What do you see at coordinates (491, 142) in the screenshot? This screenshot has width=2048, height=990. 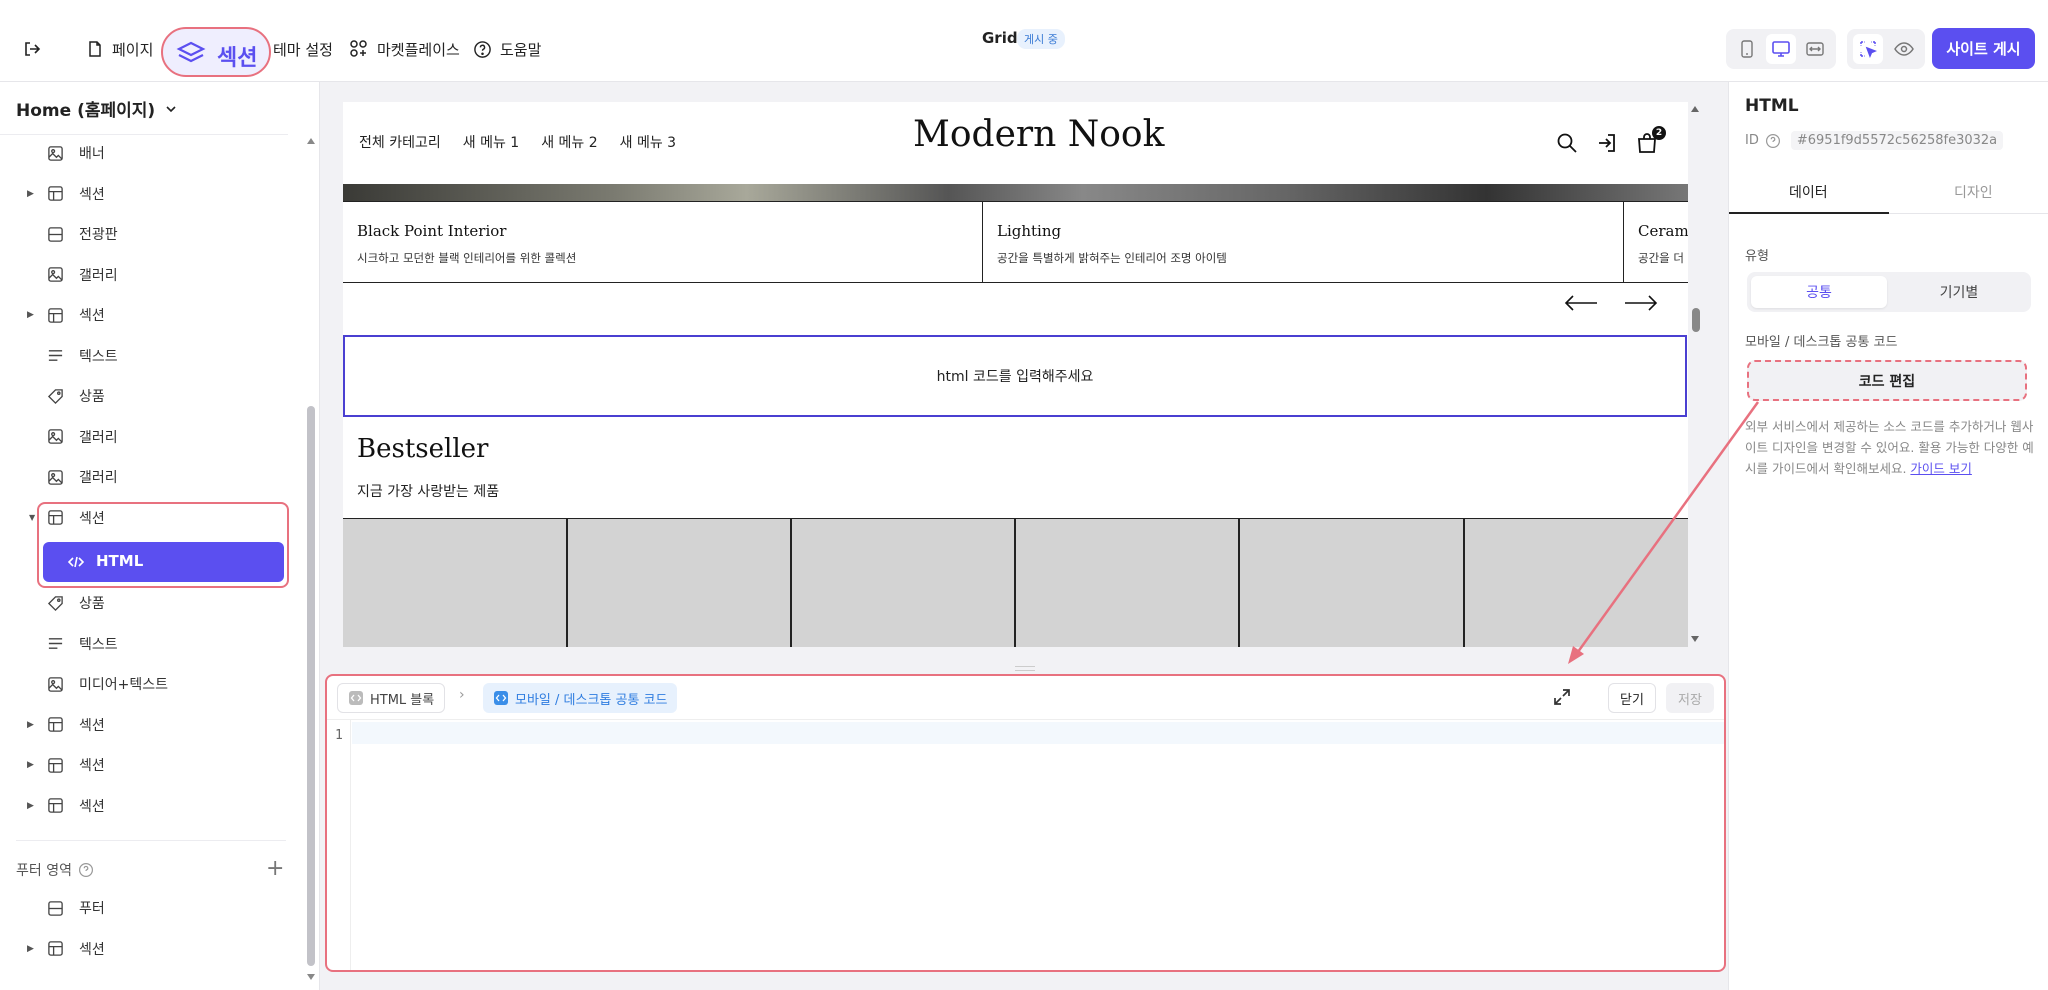 I see `nav-item: 새 메뉴 1` at bounding box center [491, 142].